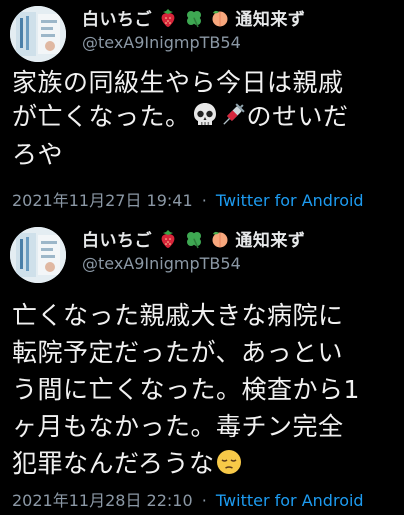 Image resolution: width=404 pixels, height=515 pixels. I want to click on tweet-meta: 2021年11月27日 19:41 · Twitter for Android, so click(188, 199).